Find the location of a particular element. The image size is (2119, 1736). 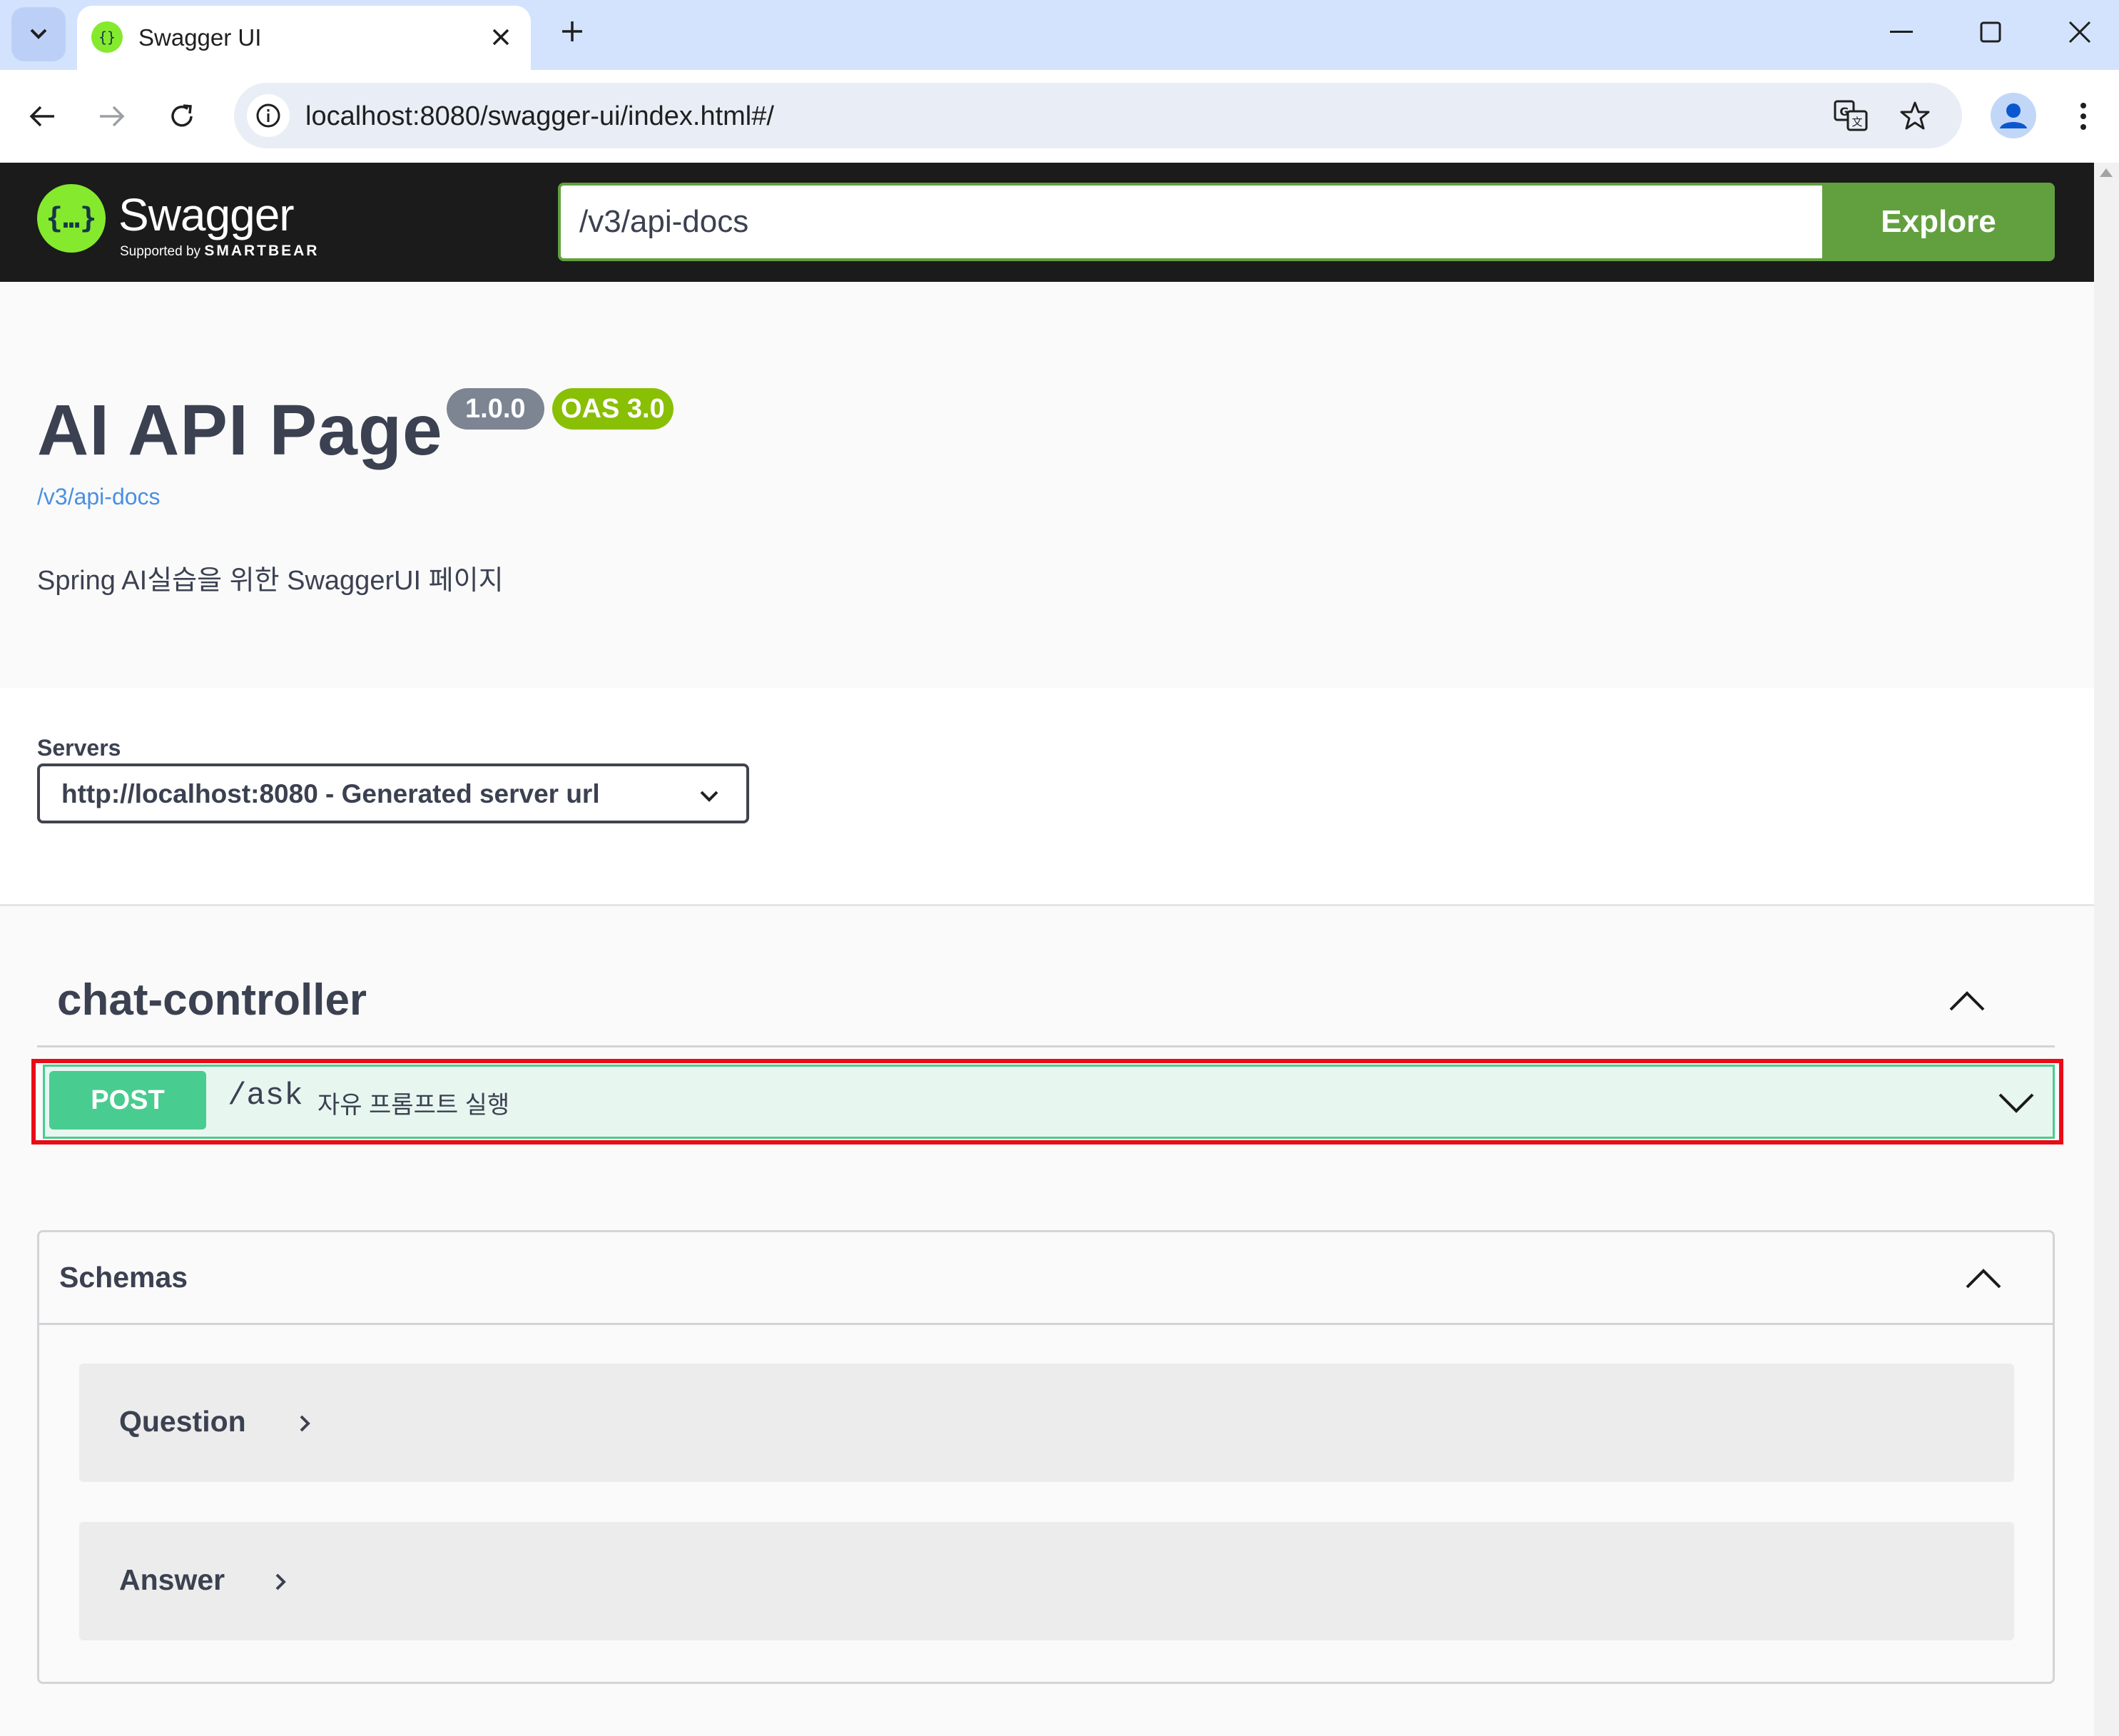

schemas-title: Schemas is located at coordinates (123, 1277).